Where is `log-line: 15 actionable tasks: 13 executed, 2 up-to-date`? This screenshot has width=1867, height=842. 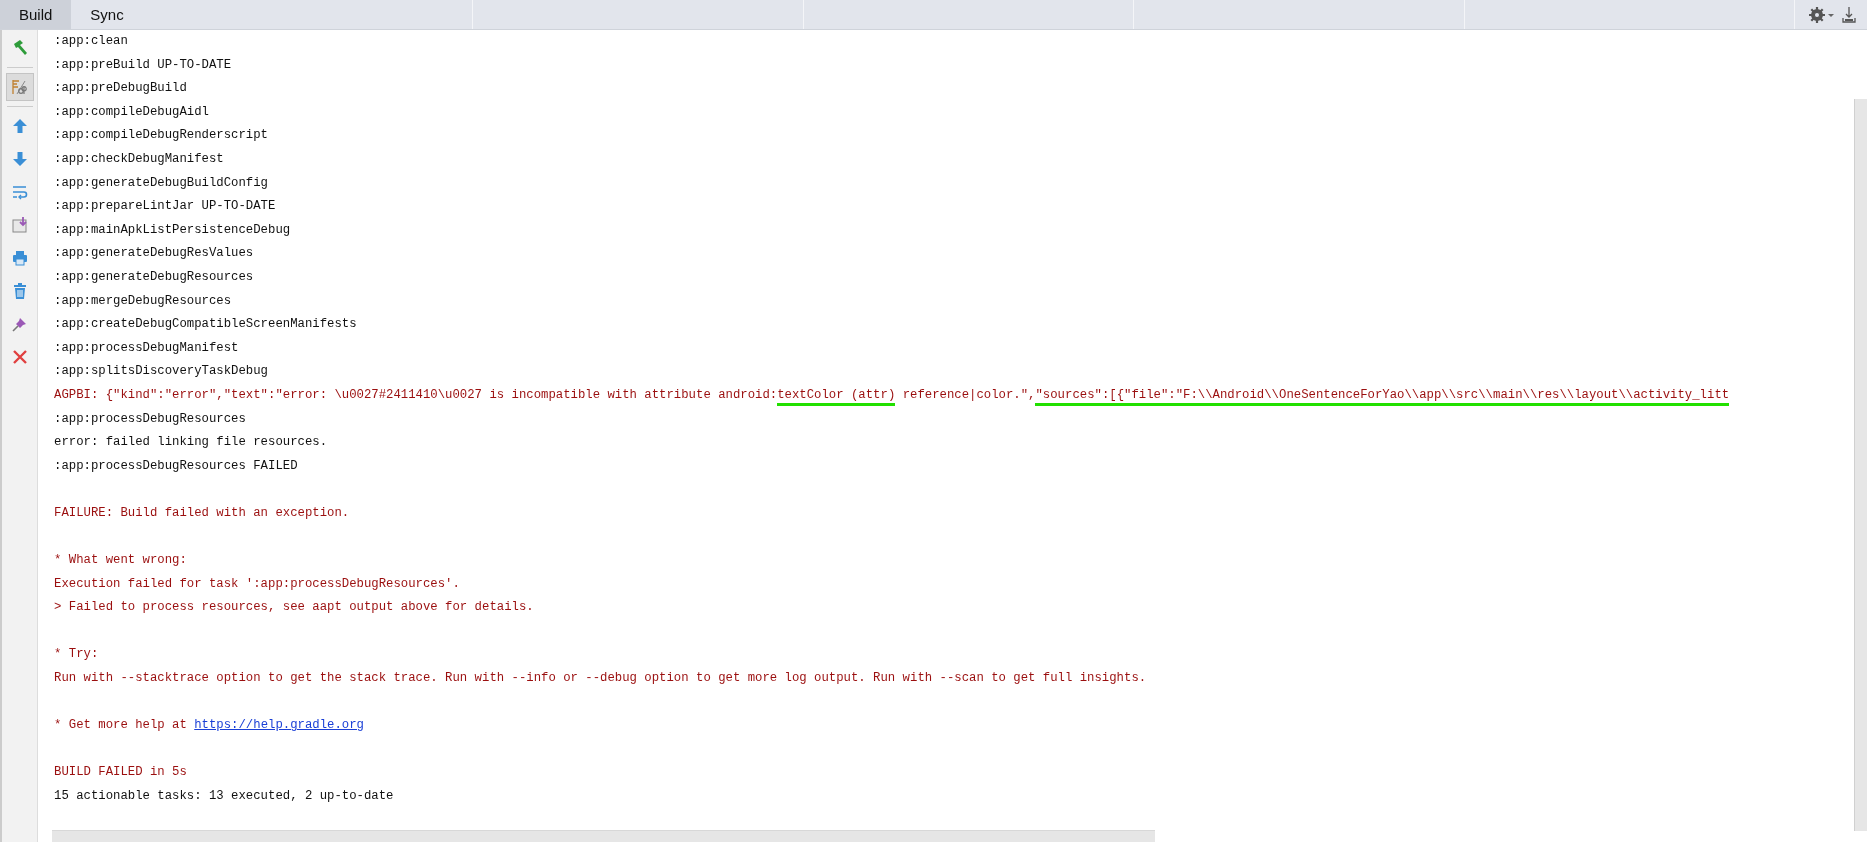 log-line: 15 actionable tasks: 13 executed, 2 up-to-date is located at coordinates (224, 796).